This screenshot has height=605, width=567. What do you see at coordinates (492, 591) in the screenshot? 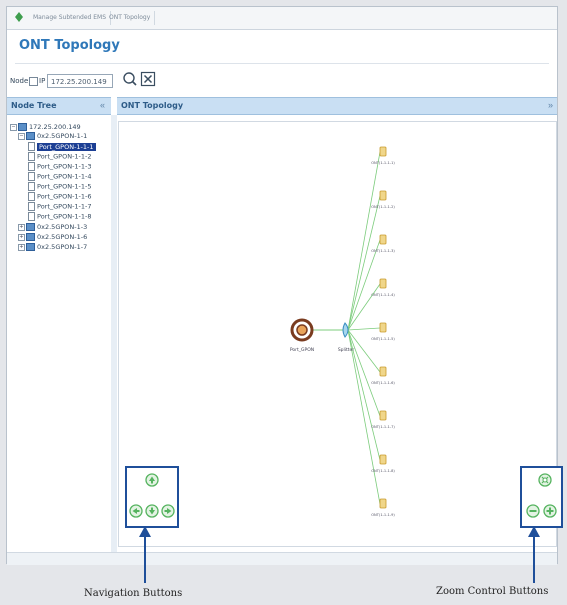
I see `zoom-annotation: Zoom Control Buttons` at bounding box center [492, 591].